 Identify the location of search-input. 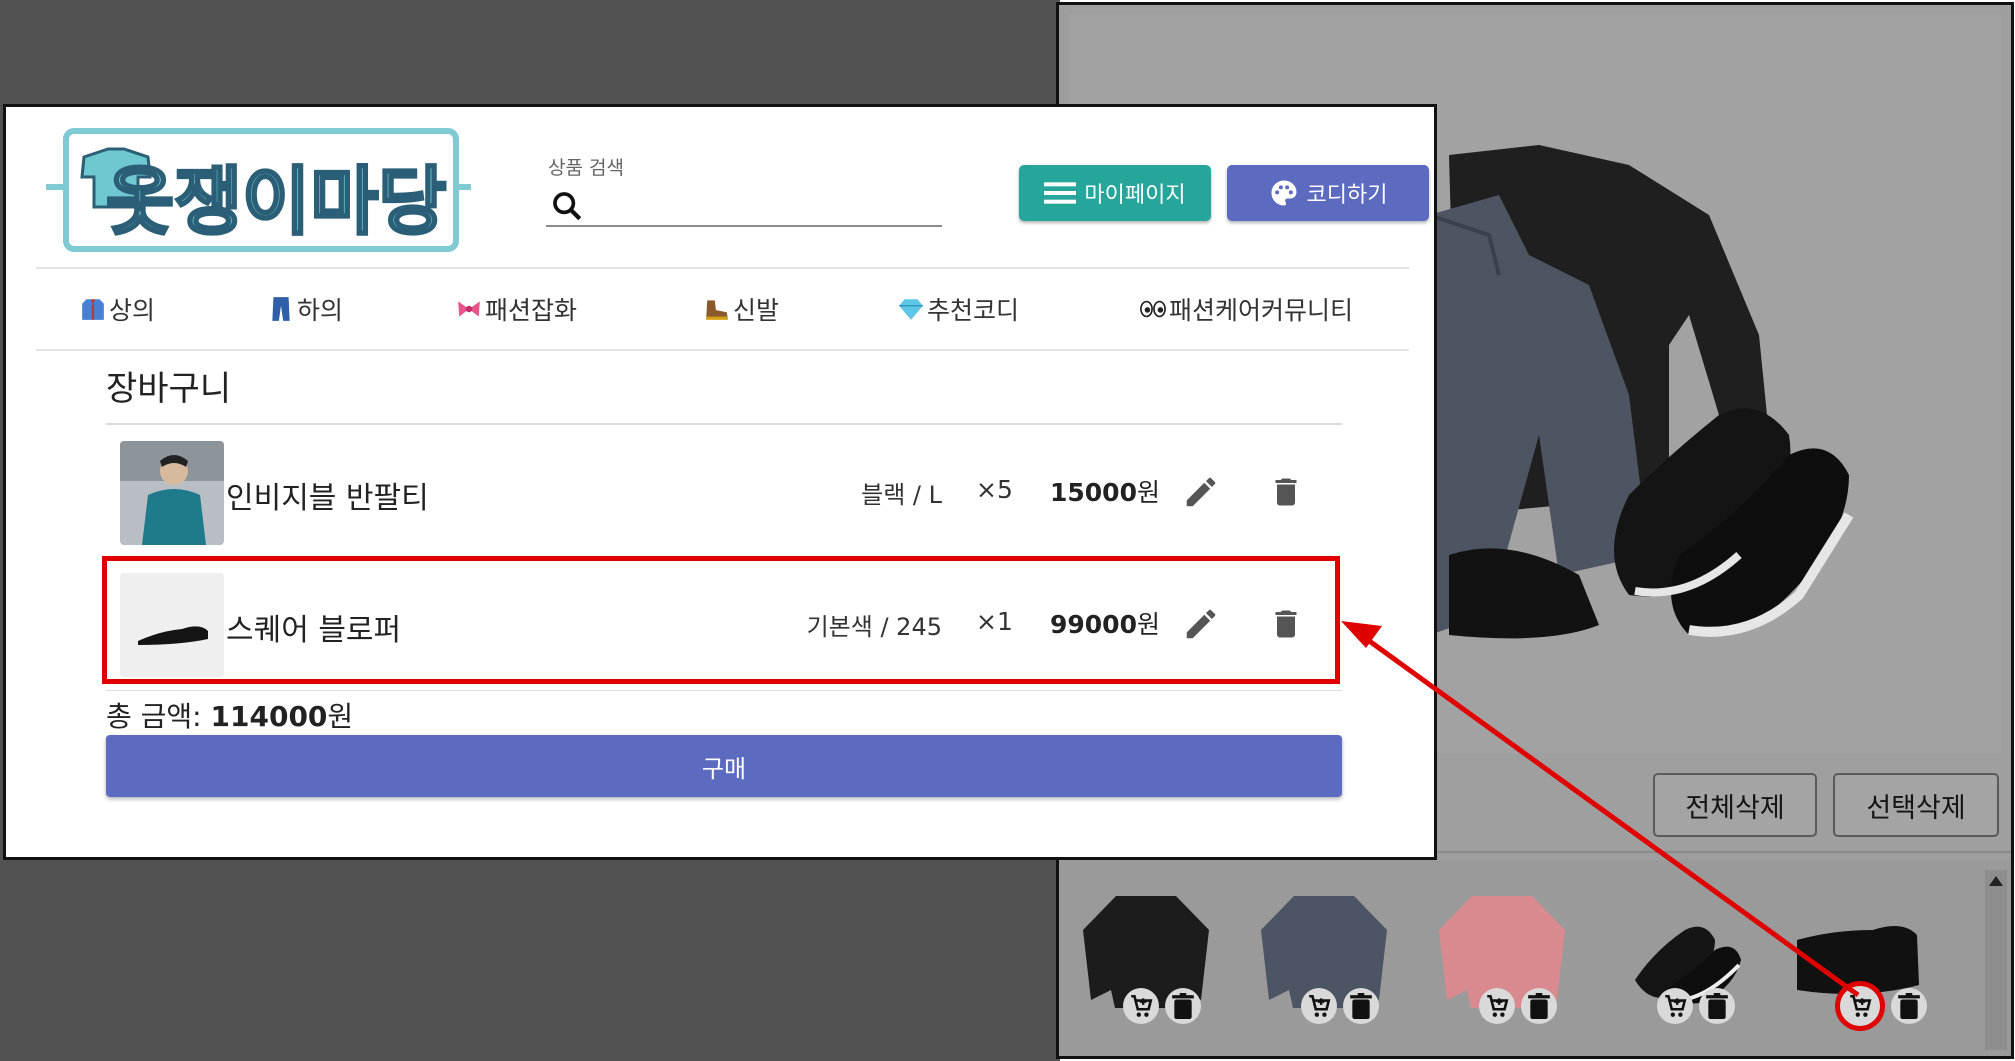
(764, 205).